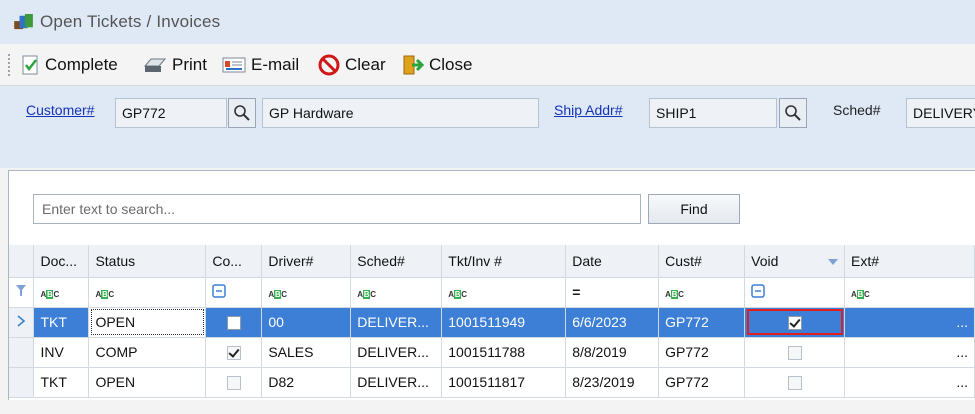 The height and width of the screenshot is (414, 975). I want to click on print-button: Print, so click(175, 65).